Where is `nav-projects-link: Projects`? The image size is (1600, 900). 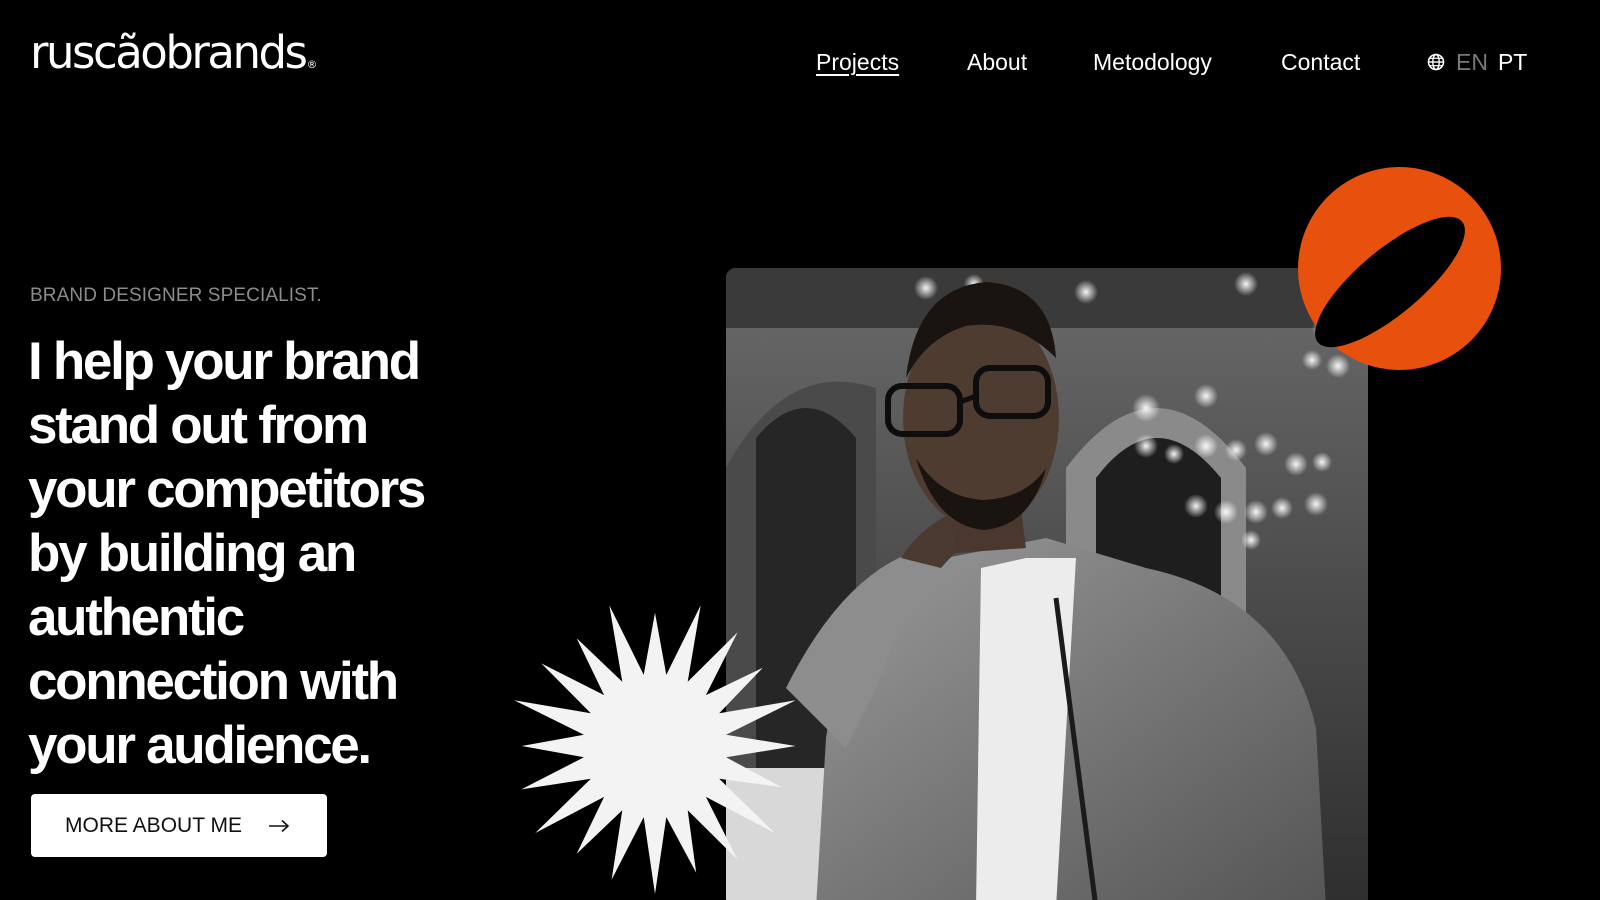
nav-projects-link: Projects is located at coordinates (857, 62).